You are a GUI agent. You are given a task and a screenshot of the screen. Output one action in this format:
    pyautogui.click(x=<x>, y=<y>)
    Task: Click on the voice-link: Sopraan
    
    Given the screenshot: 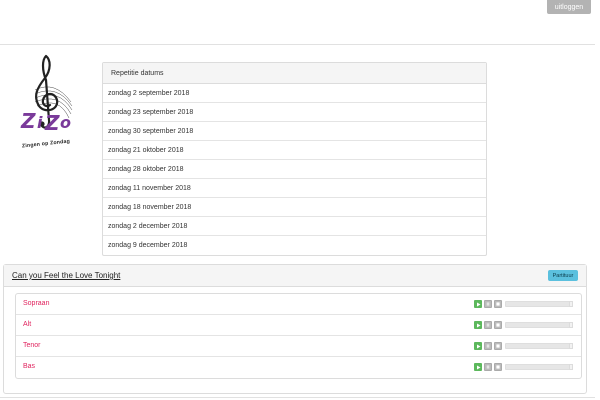 What is the action you would take?
    pyautogui.click(x=36, y=303)
    